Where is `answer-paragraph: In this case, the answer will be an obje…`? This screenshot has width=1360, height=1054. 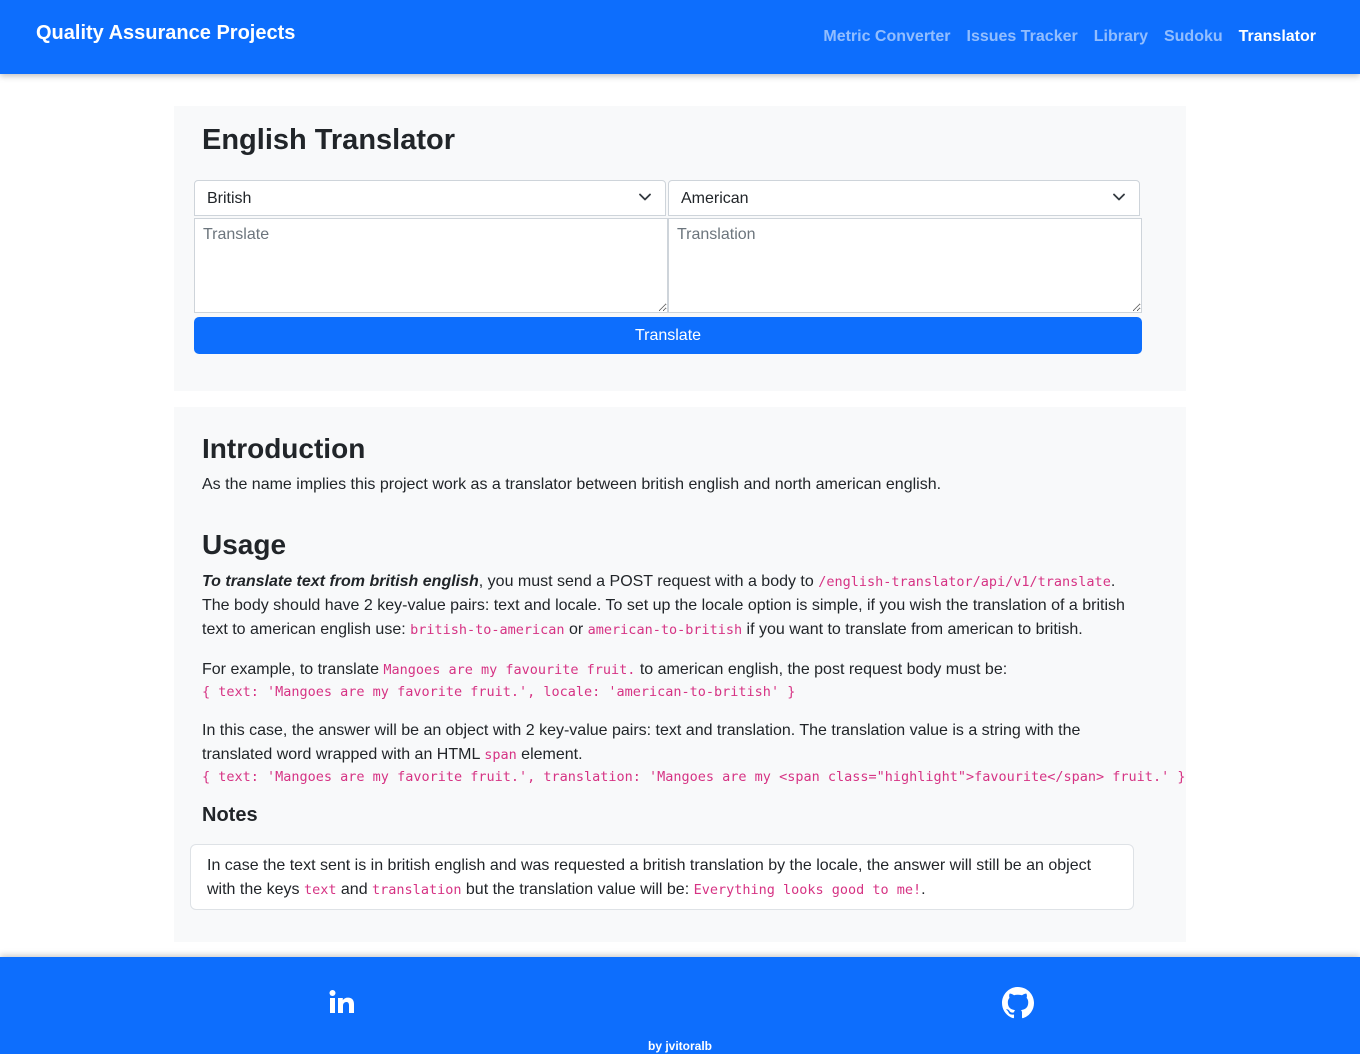 answer-paragraph: In this case, the answer will be an obje… is located at coordinates (694, 753).